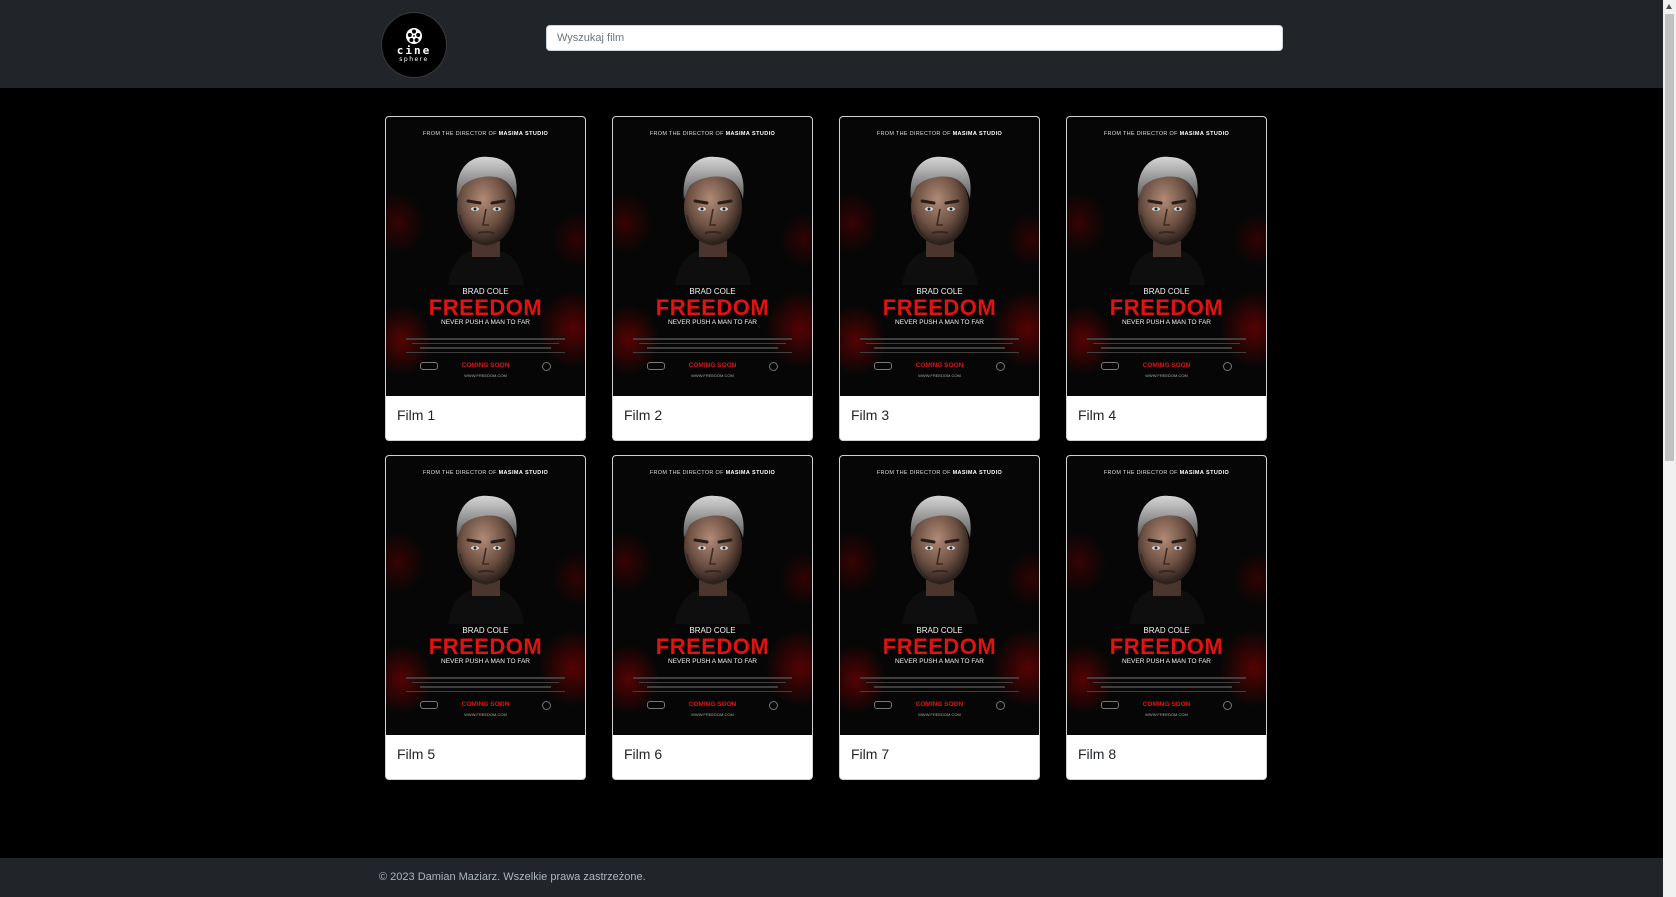 This screenshot has width=1676, height=897. I want to click on logo-subtext: sphere, so click(414, 59).